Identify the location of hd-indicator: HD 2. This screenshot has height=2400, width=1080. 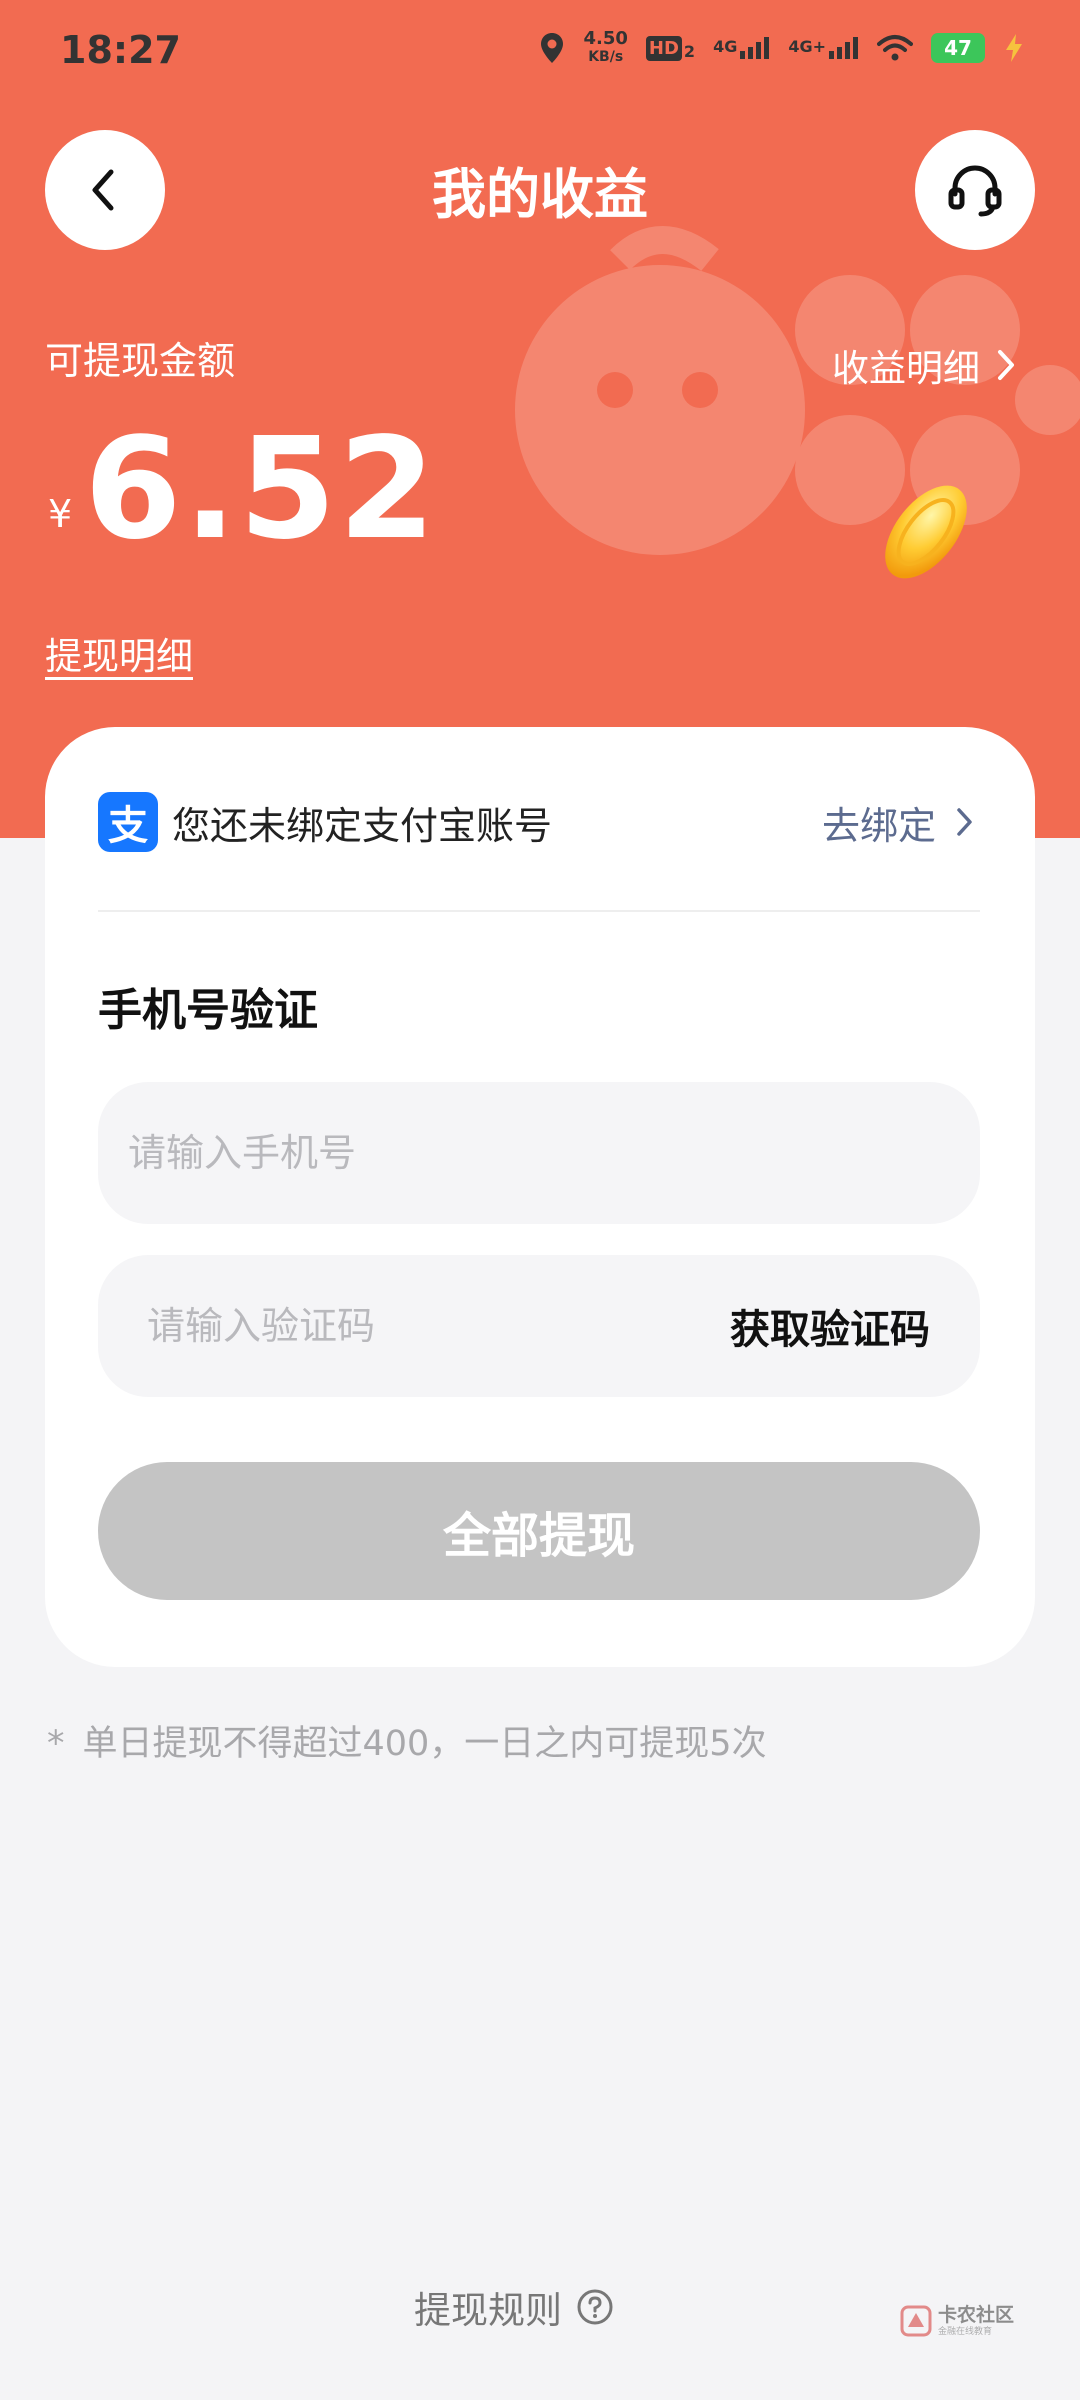
(670, 48).